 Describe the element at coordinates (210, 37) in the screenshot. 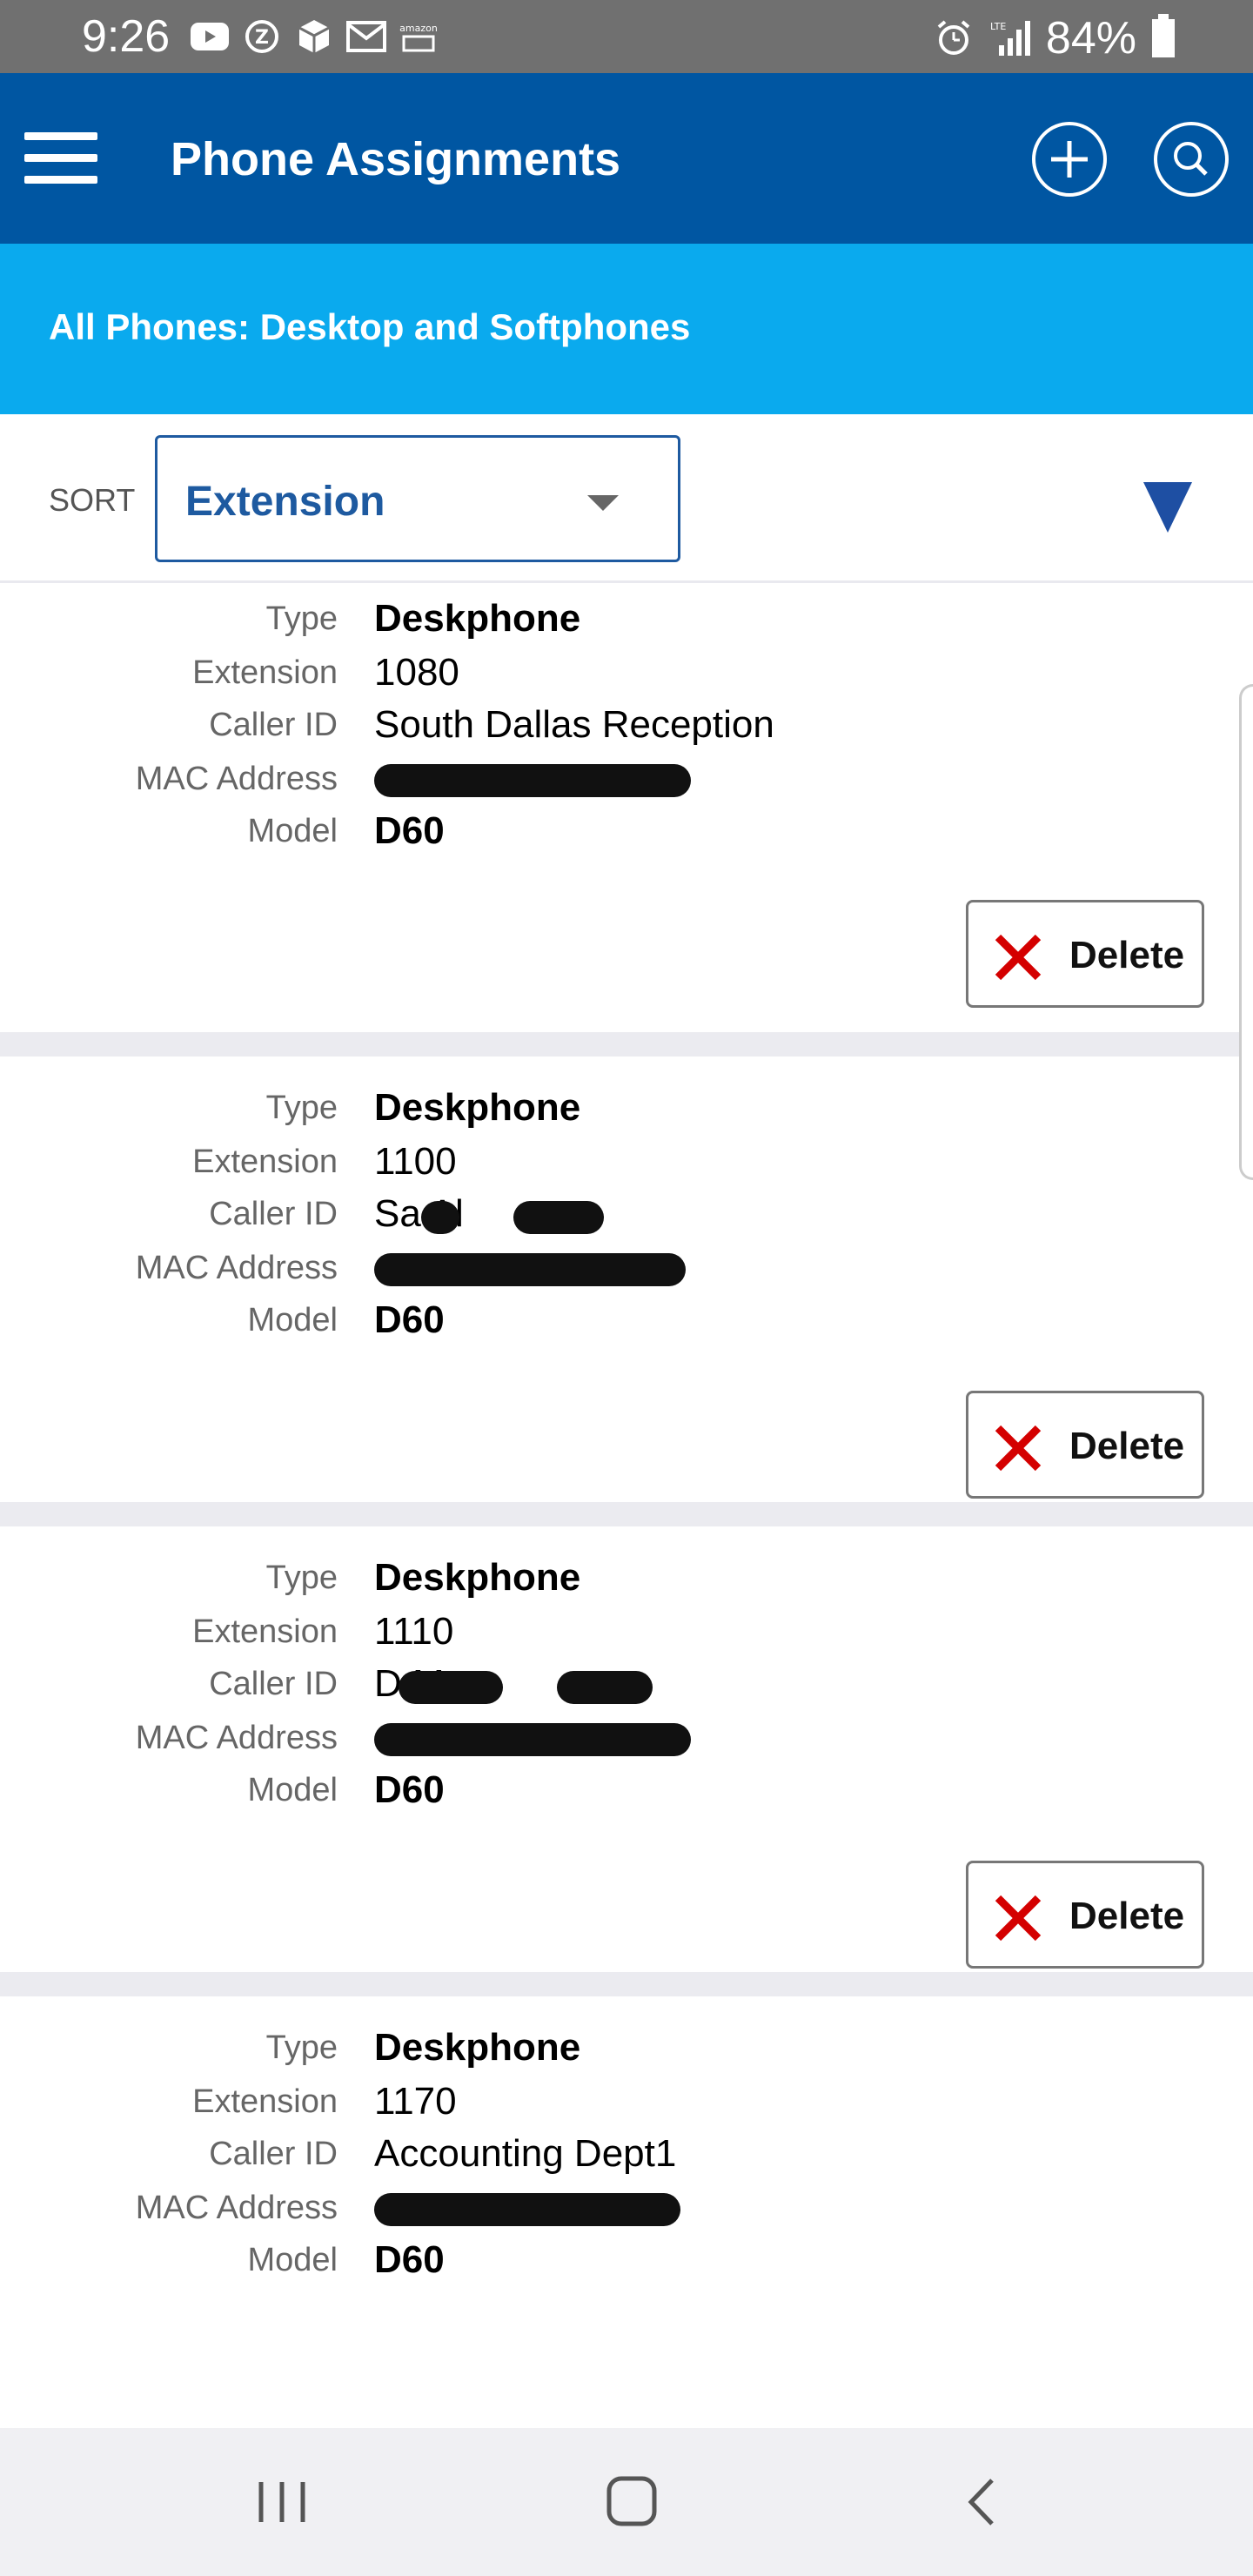

I see `youtube-icon` at that location.